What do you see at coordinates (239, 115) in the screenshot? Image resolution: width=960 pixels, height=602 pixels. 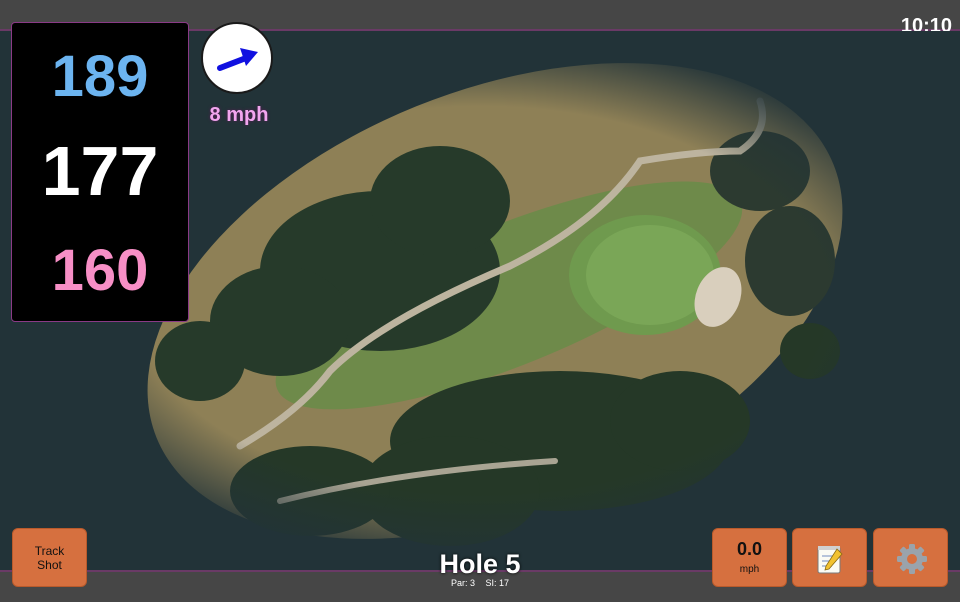 I see `wind-speed: 8 mph` at bounding box center [239, 115].